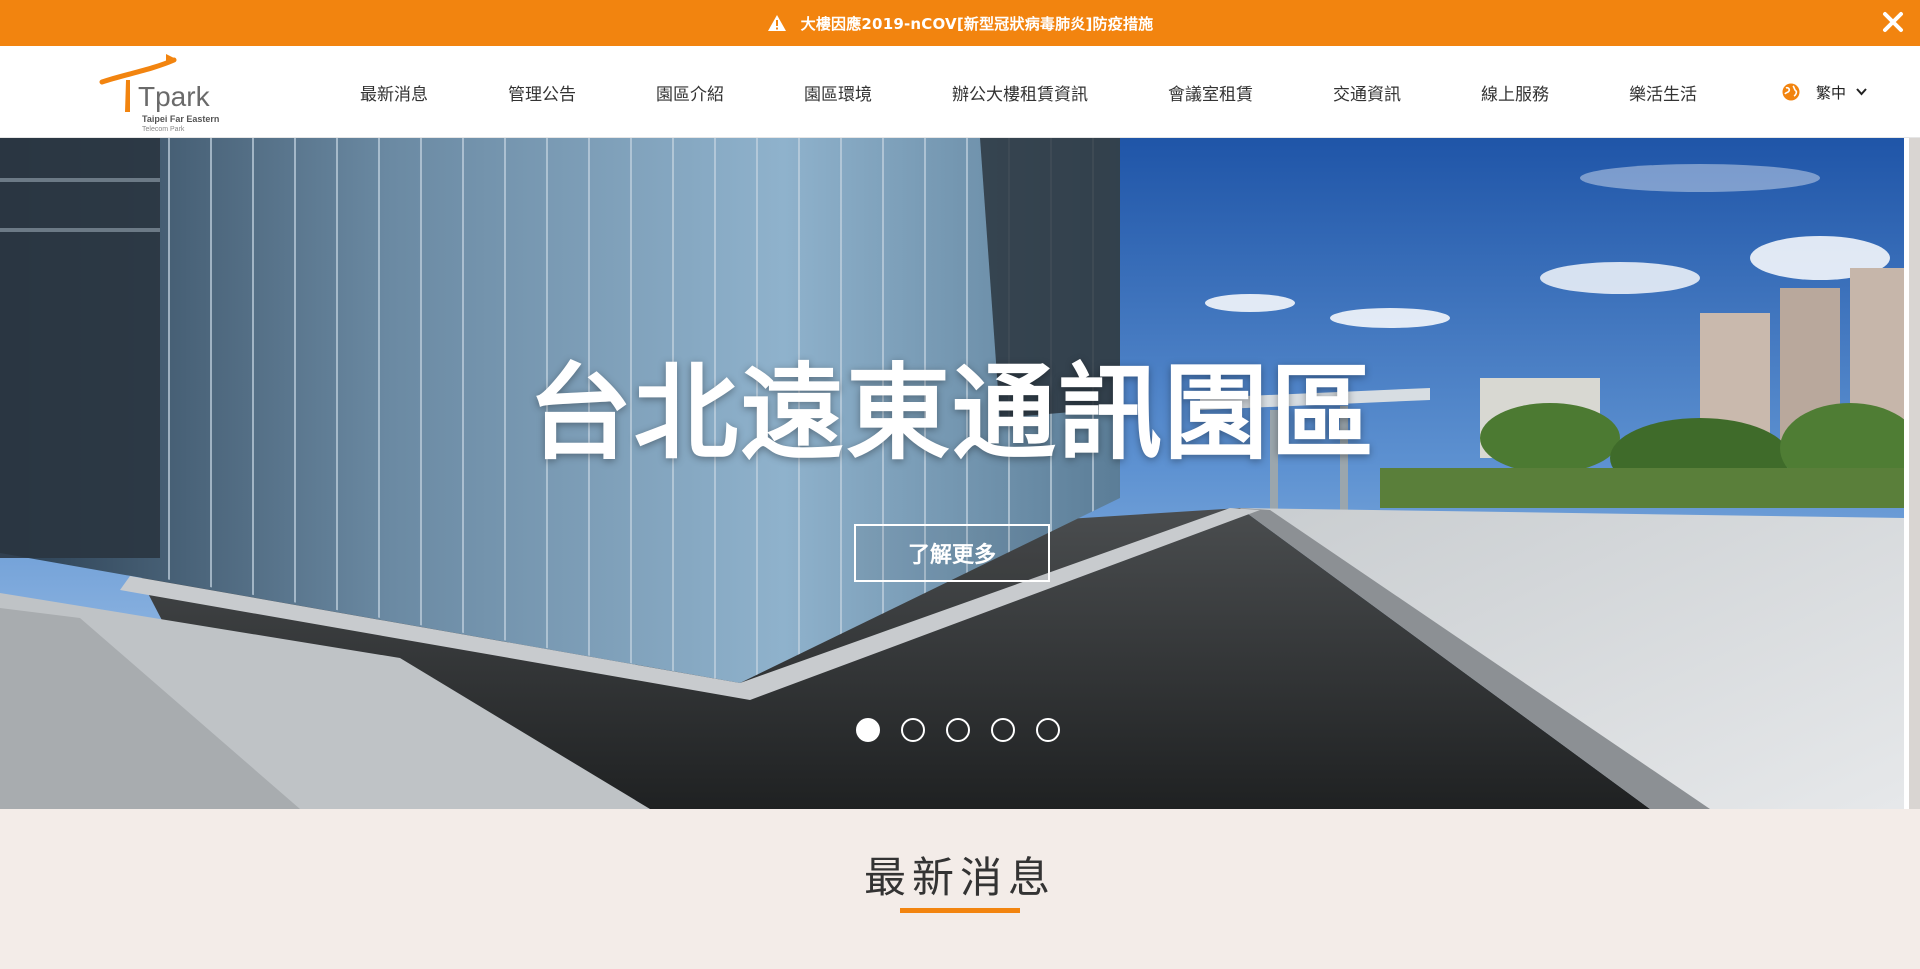  What do you see at coordinates (1367, 92) in the screenshot?
I see `nav-item-transportation: 交通資訊` at bounding box center [1367, 92].